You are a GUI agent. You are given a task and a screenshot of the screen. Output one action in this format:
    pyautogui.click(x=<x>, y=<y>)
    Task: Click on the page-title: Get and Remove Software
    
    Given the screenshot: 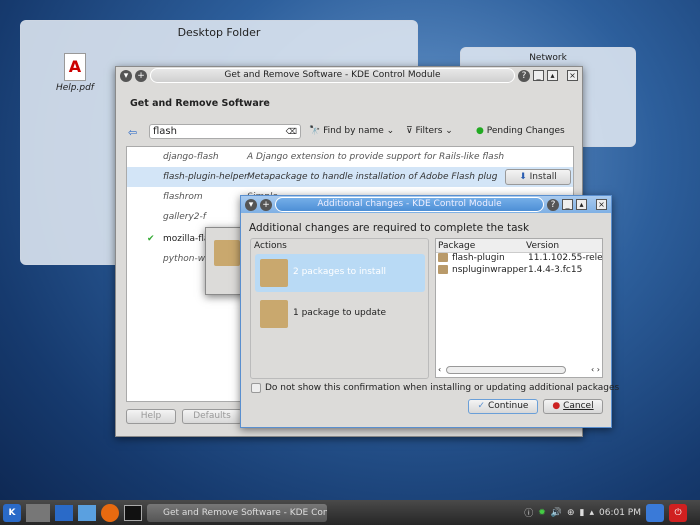 What is the action you would take?
    pyautogui.click(x=200, y=103)
    